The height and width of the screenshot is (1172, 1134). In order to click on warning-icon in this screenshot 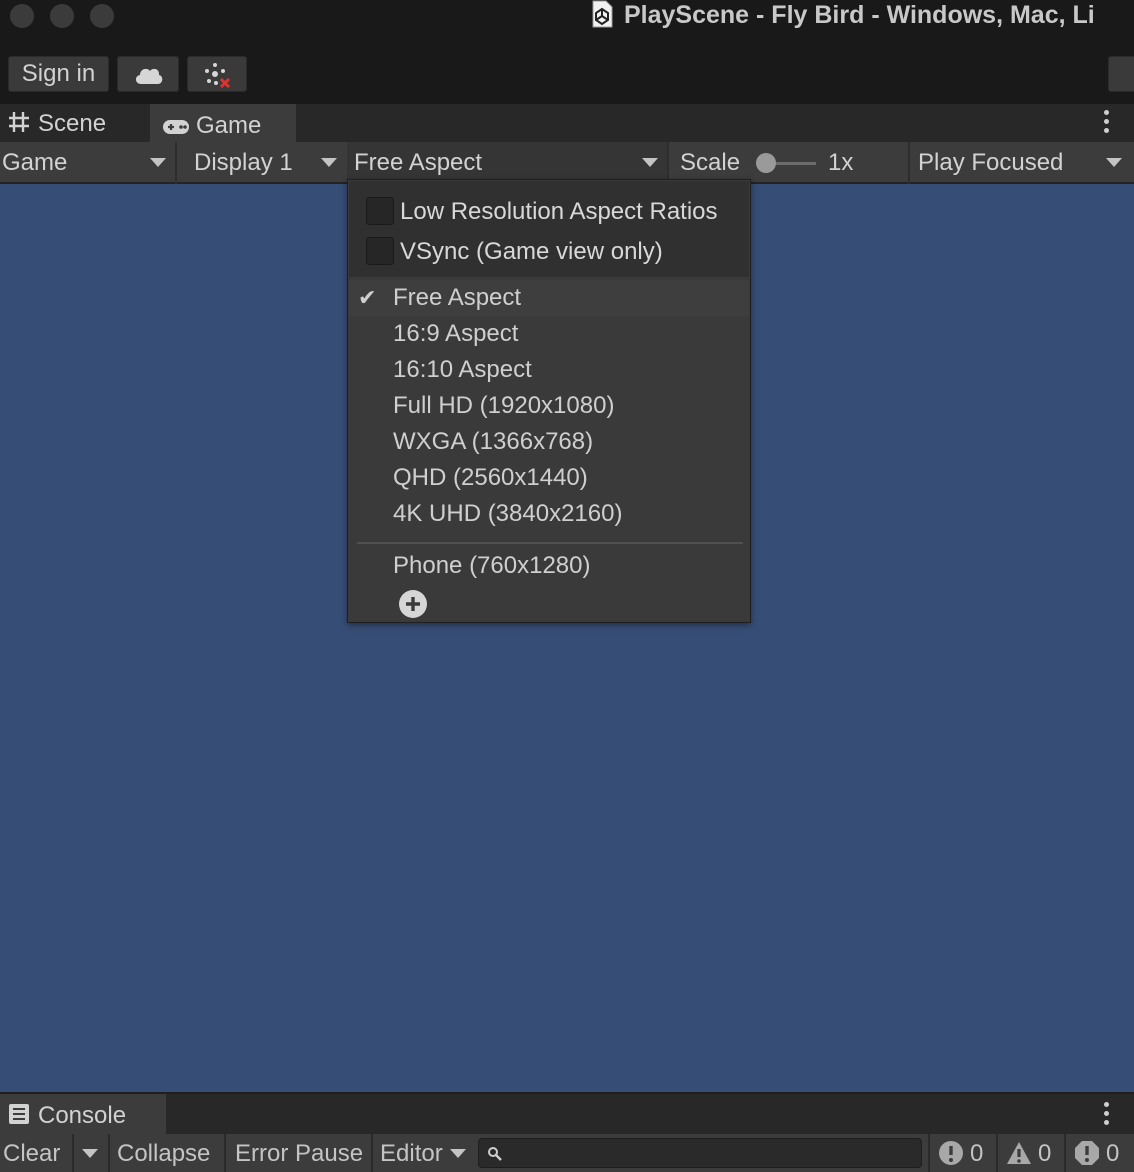, I will do `click(1019, 1153)`.